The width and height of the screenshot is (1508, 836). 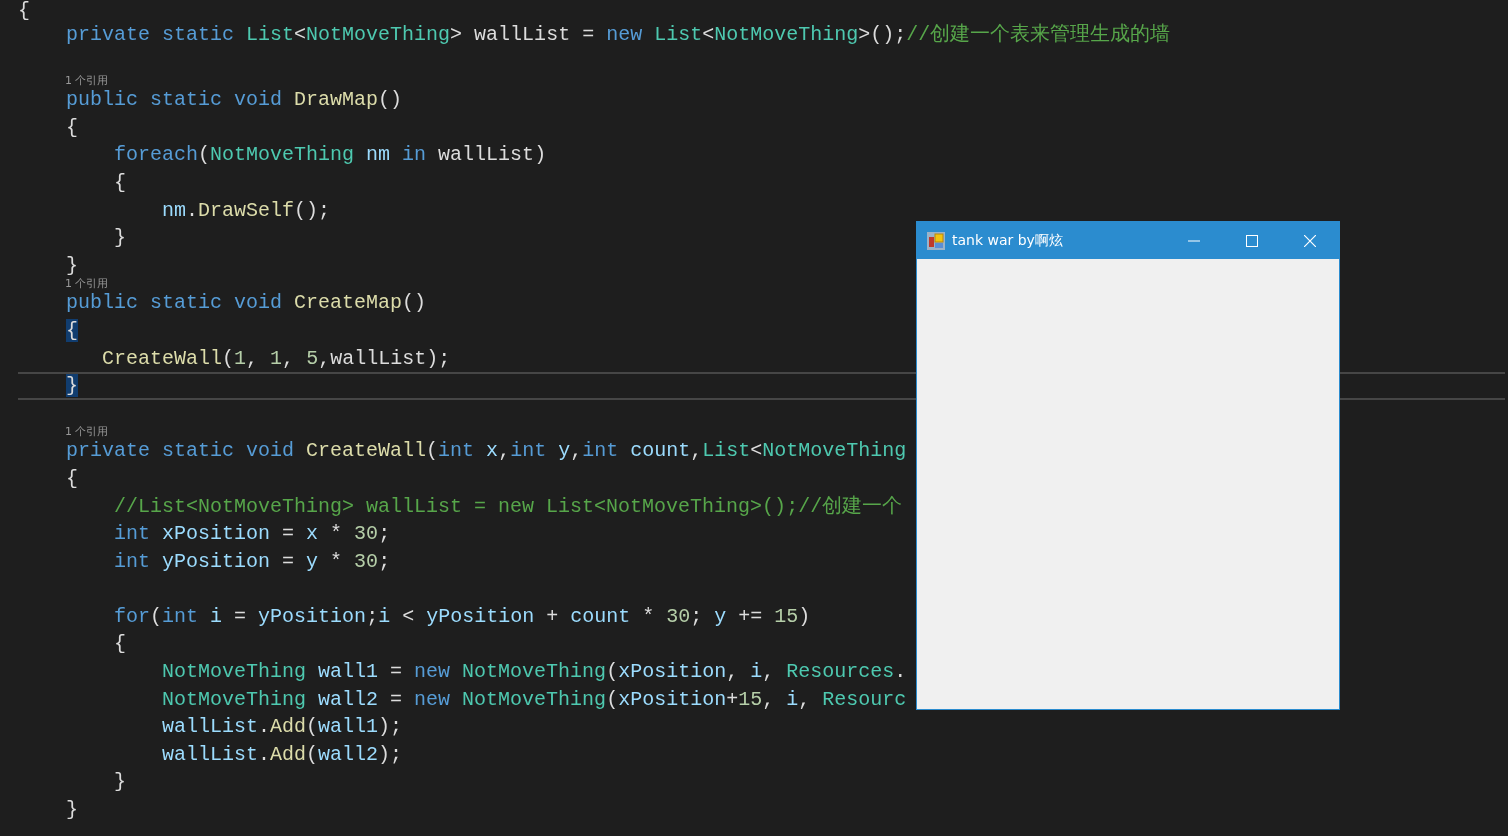 I want to click on close-icon, so click(x=1310, y=240).